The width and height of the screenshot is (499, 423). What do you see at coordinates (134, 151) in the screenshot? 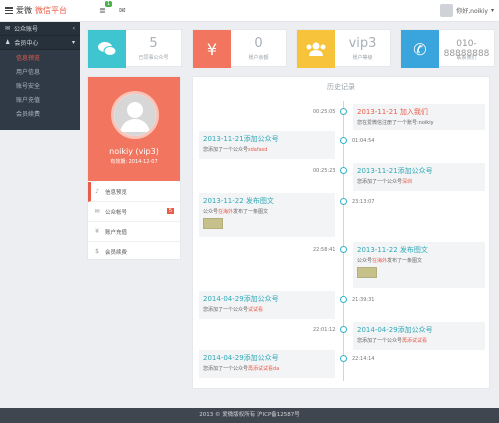
I see `profile-name: noikiy (vip3)` at bounding box center [134, 151].